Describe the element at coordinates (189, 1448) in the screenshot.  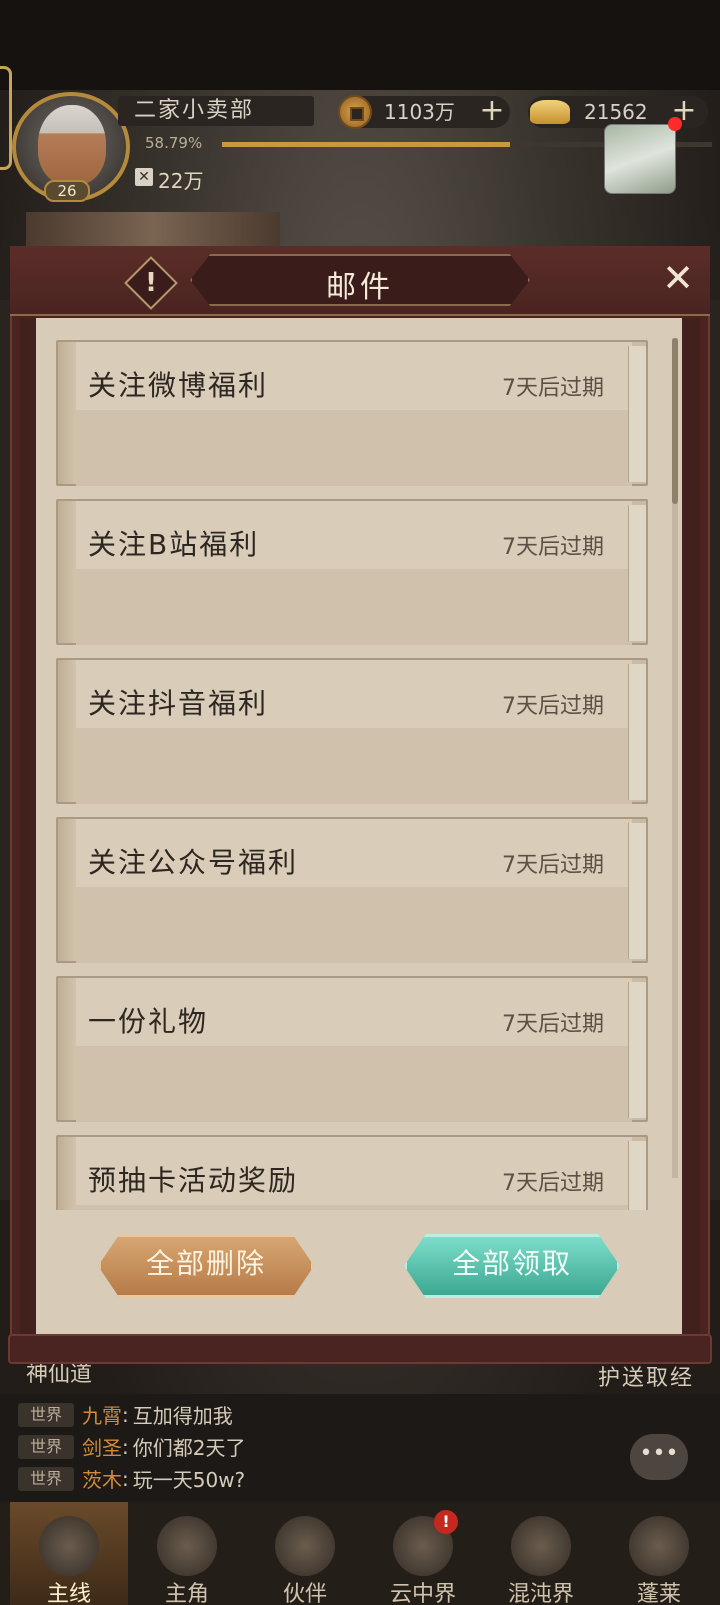
I see `chat-text: 你们都2天了` at that location.